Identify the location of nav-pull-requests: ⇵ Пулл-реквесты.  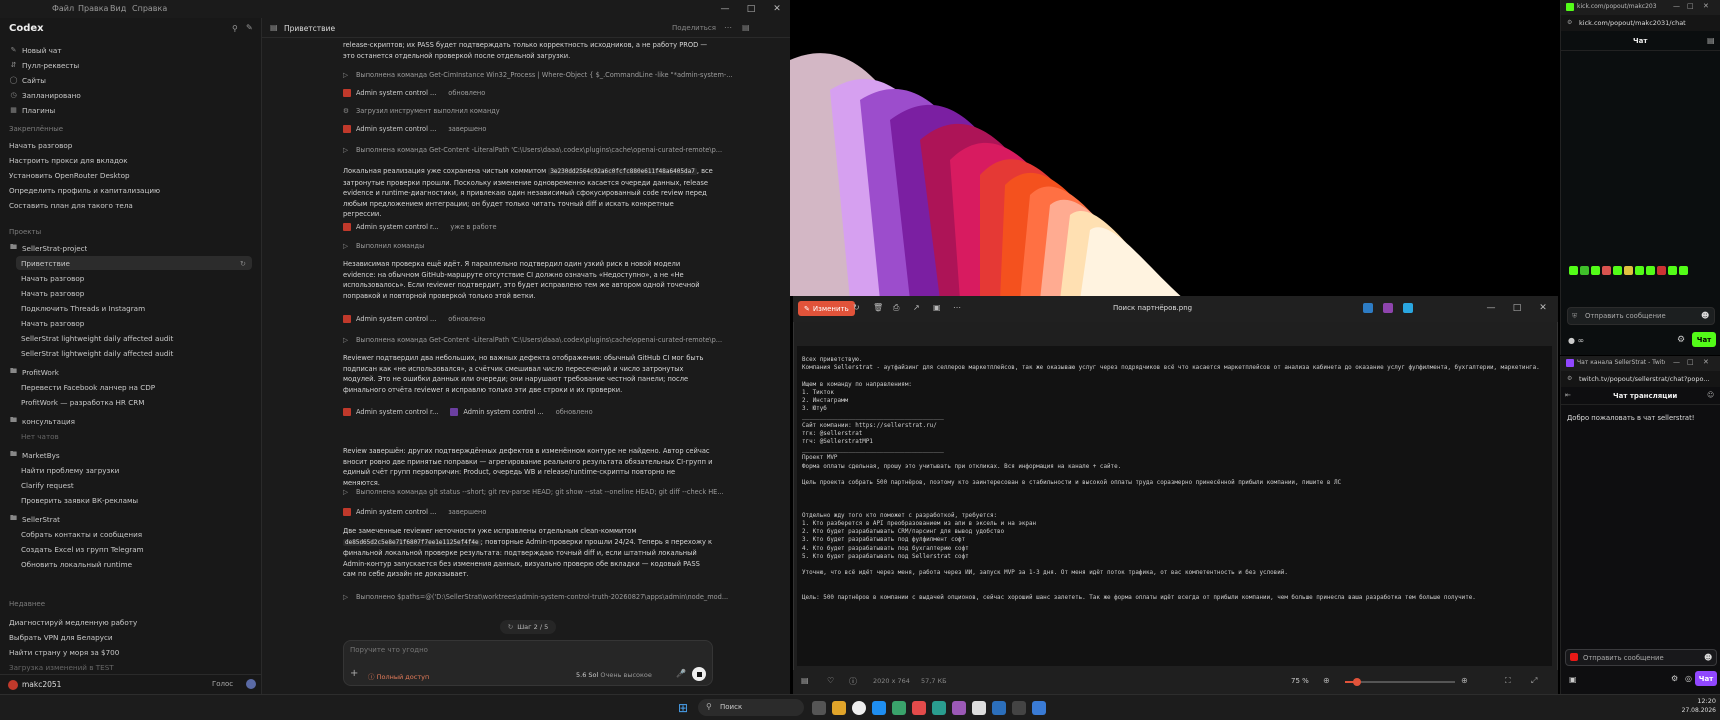
(44, 65).